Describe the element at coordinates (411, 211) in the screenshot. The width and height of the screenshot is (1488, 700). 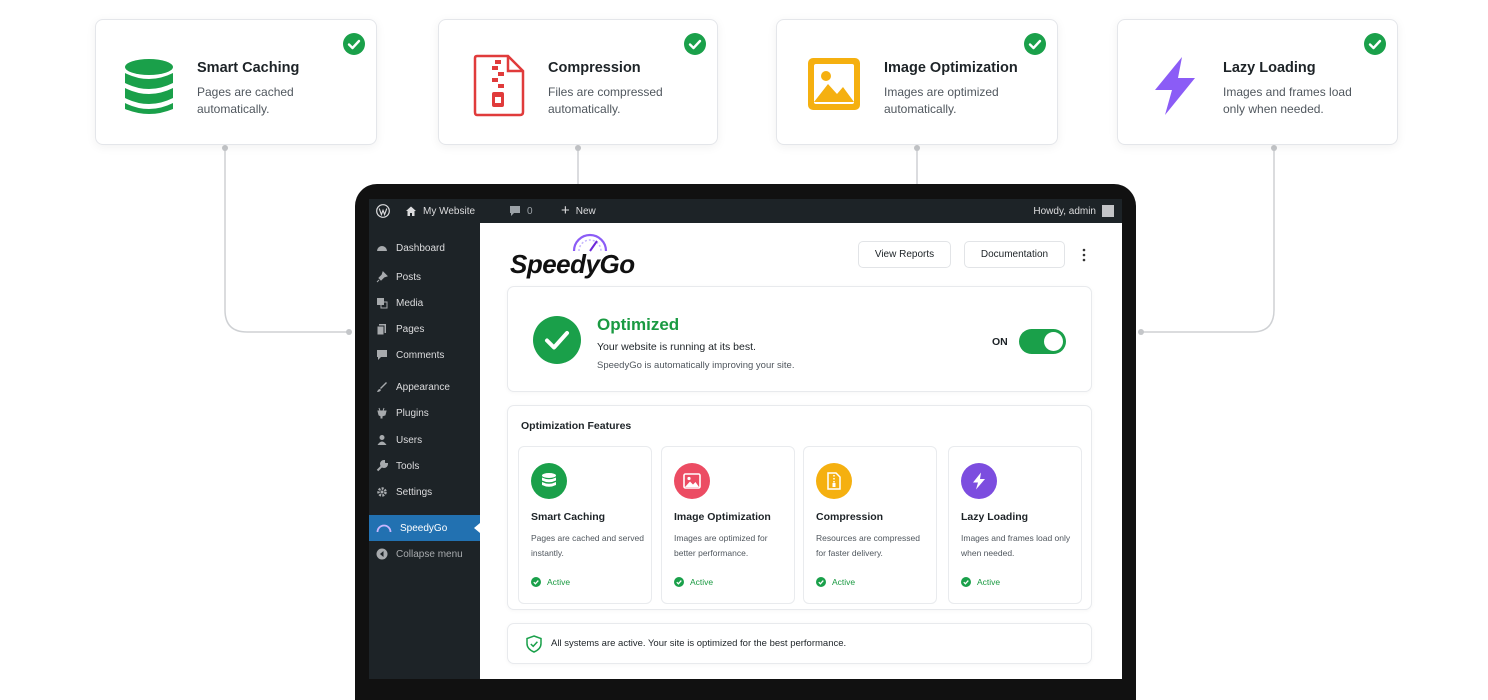
I see `home-icon` at that location.